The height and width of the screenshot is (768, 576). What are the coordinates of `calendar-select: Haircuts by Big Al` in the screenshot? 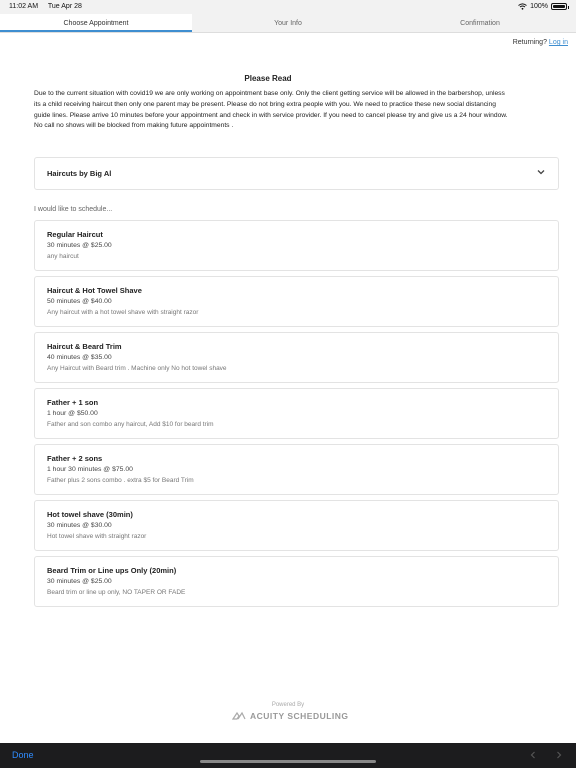 It's located at (296, 173).